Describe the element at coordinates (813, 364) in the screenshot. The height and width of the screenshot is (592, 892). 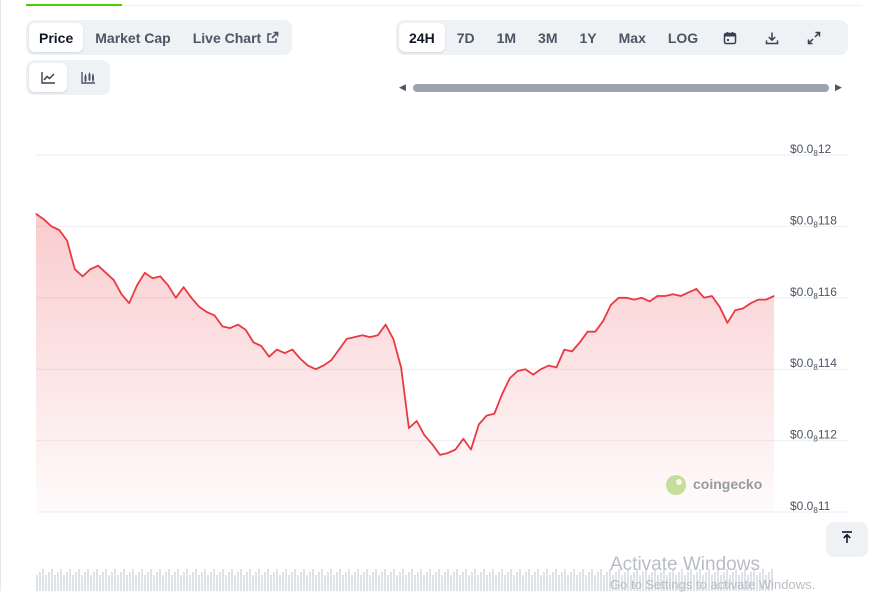
I see `y-tick-label: $0.08114` at that location.